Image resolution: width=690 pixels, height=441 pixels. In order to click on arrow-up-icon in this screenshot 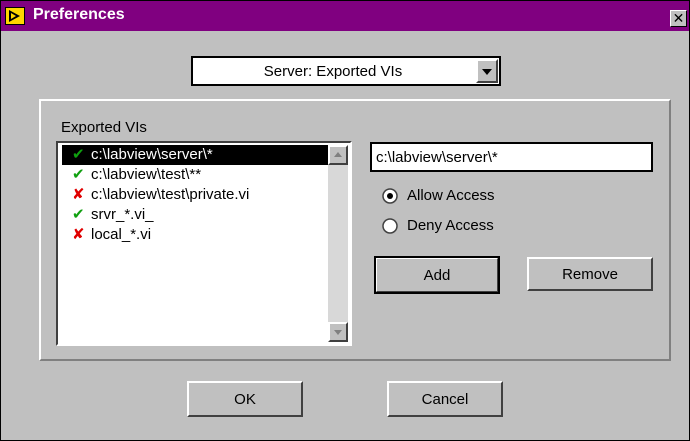, I will do `click(338, 154)`.